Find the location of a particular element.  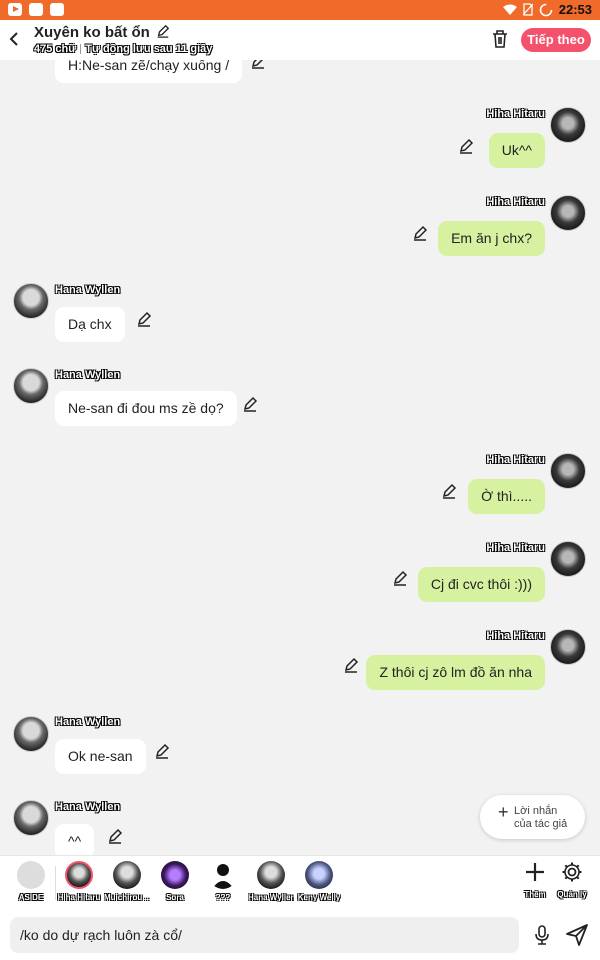

status-time: 22:53 is located at coordinates (575, 9).